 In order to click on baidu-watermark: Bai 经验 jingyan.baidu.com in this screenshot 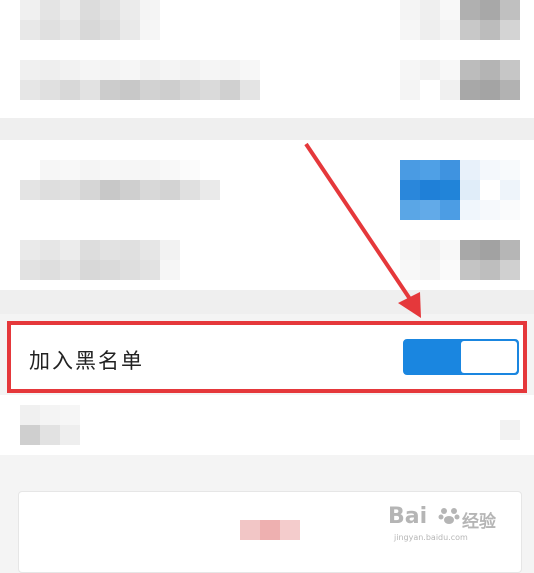, I will do `click(448, 524)`.